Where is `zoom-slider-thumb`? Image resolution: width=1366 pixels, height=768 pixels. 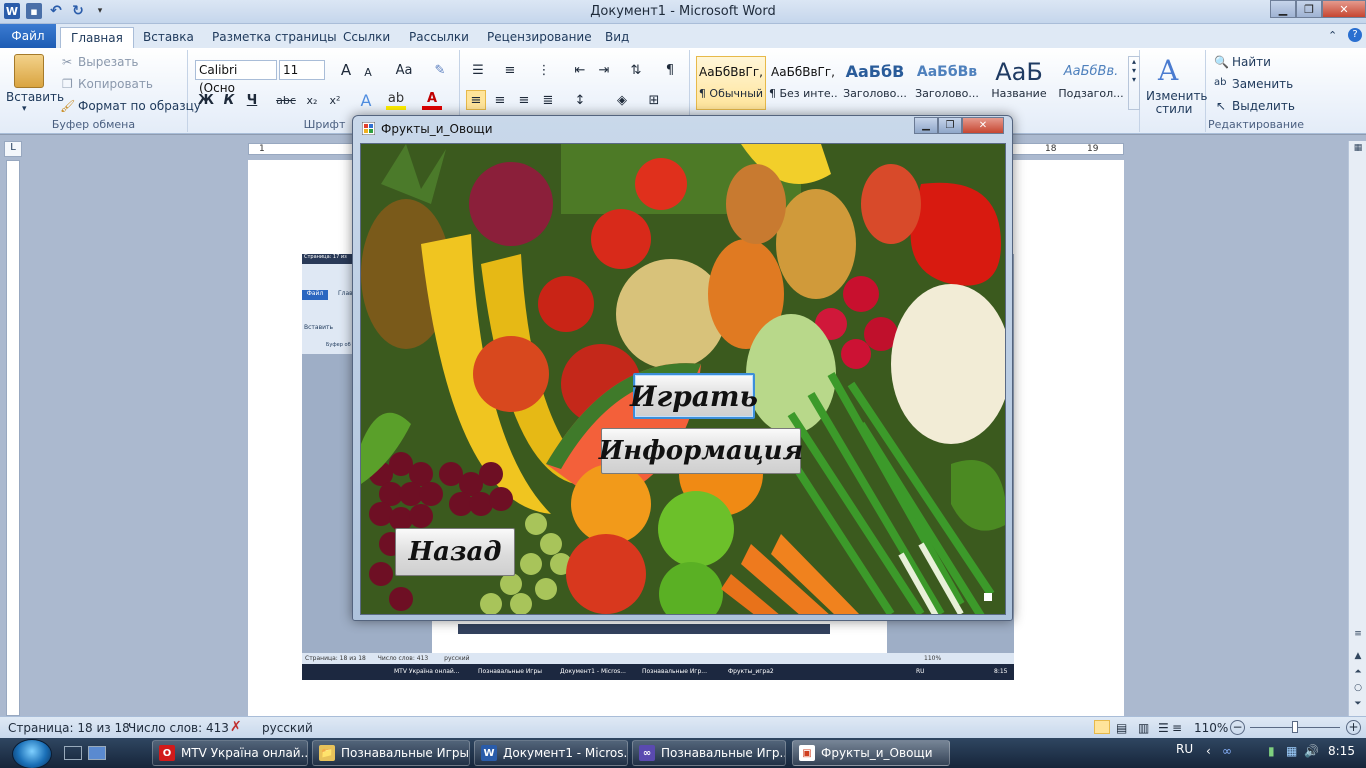 zoom-slider-thumb is located at coordinates (1295, 727).